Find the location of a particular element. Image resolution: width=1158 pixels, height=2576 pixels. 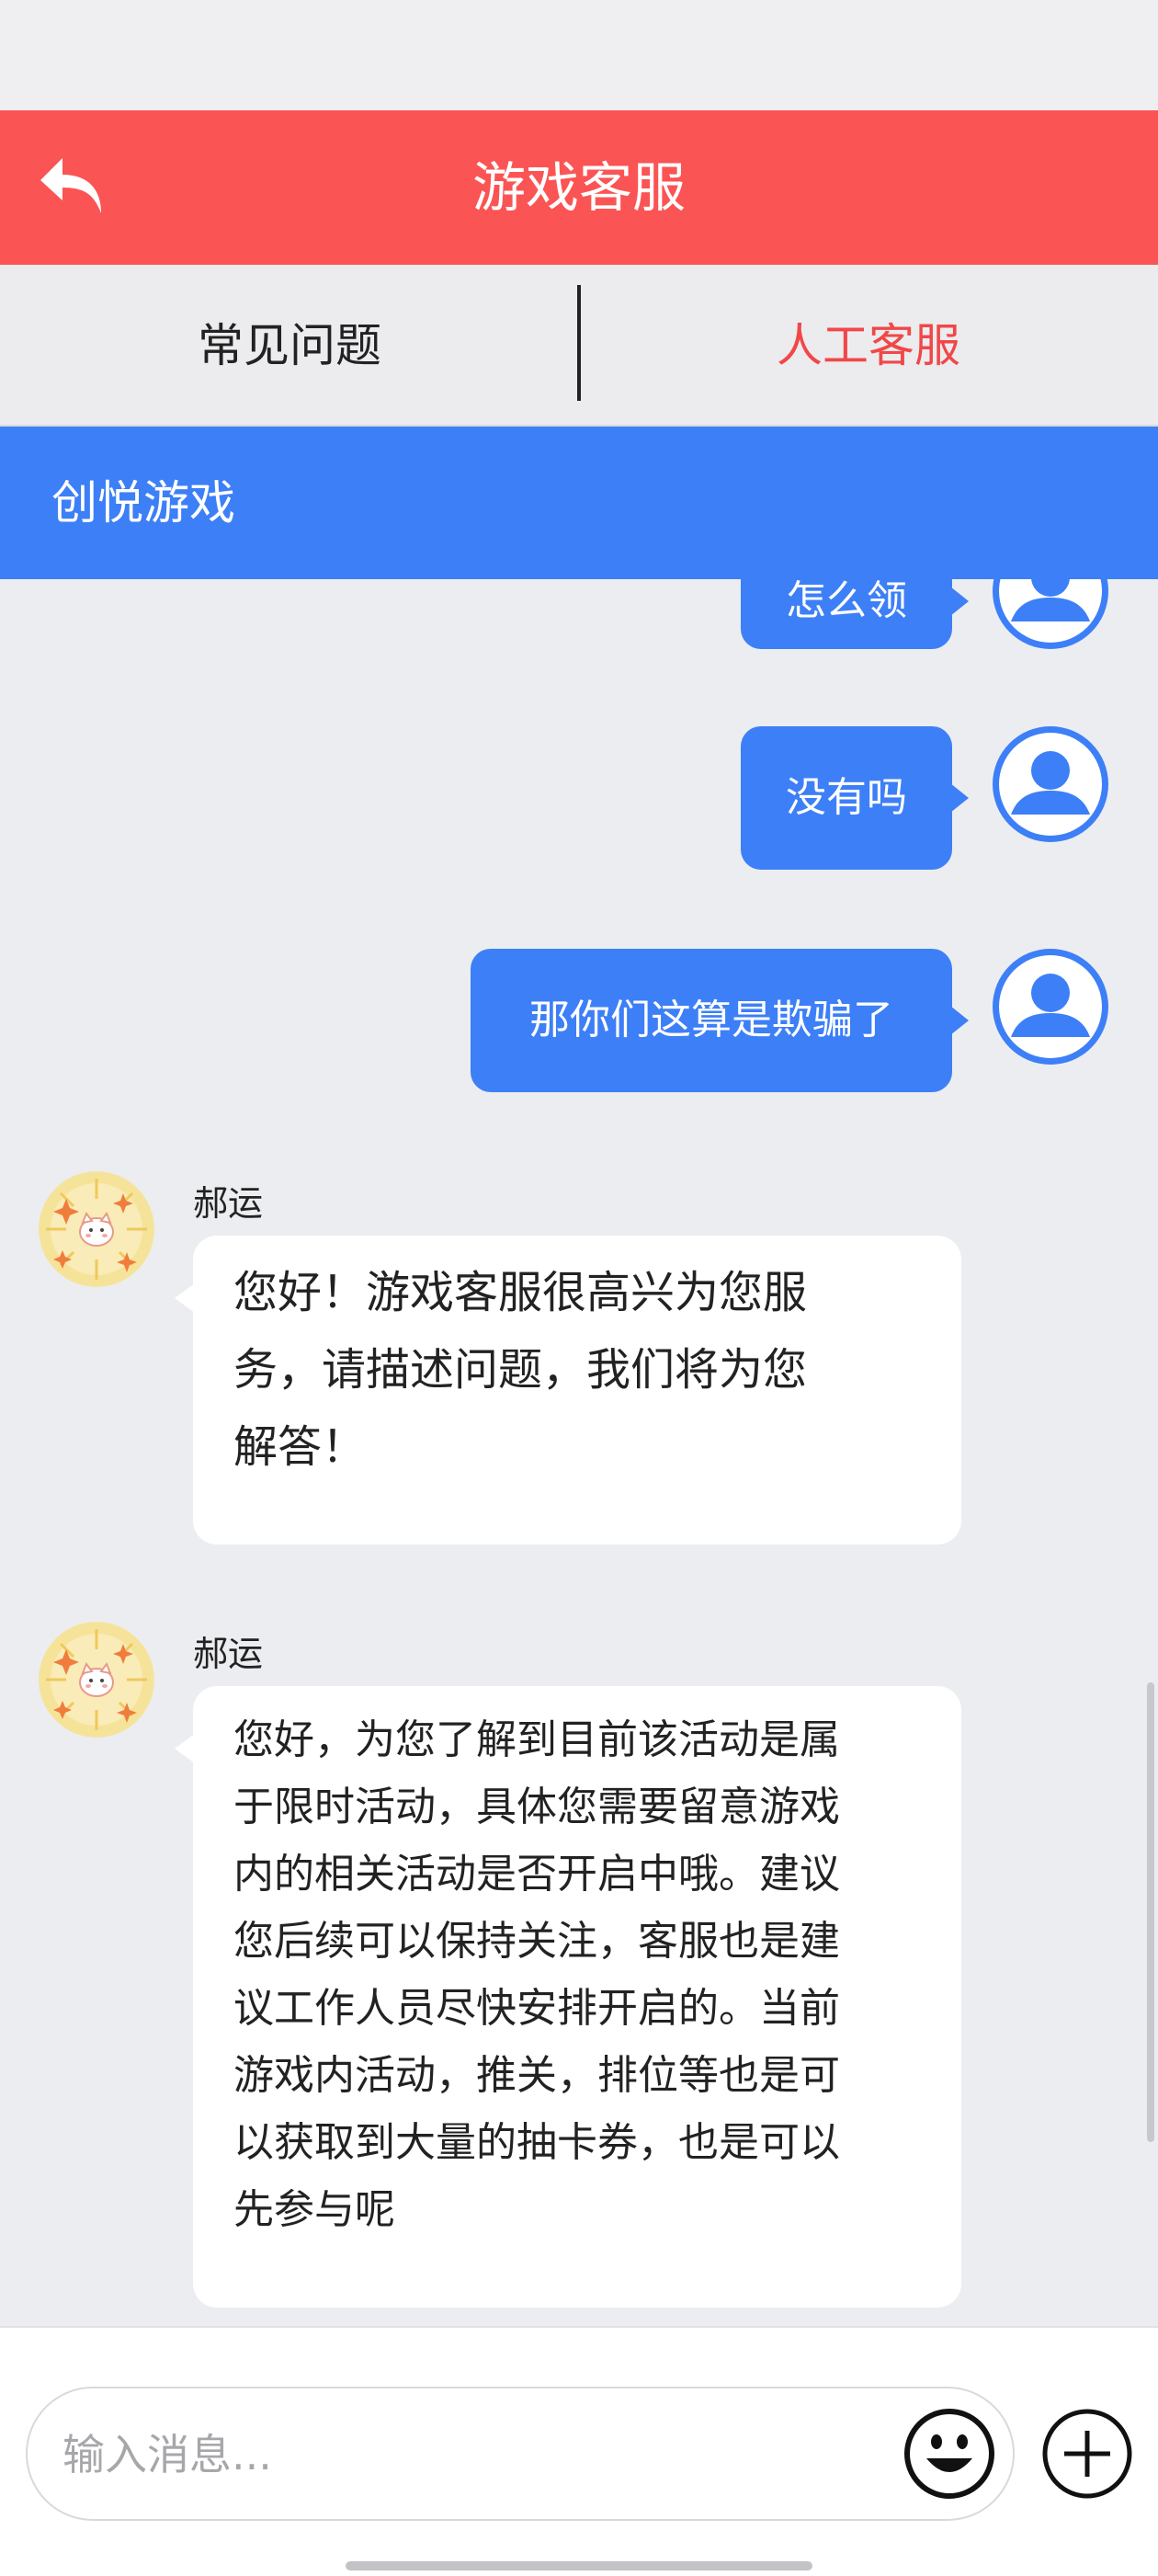

agent-message: 您好！游戏客服很高兴为您服 务，请描述问题，我们将为您 解答！ is located at coordinates (568, 1390).